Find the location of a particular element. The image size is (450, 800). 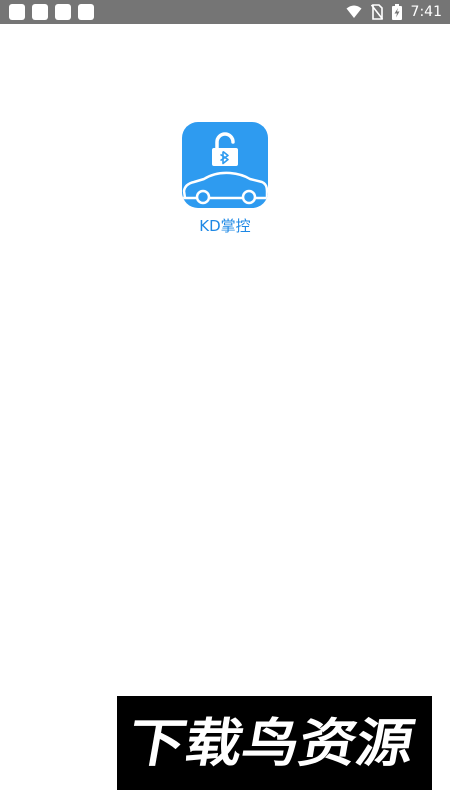

battery-charging-icon is located at coordinates (396, 12).